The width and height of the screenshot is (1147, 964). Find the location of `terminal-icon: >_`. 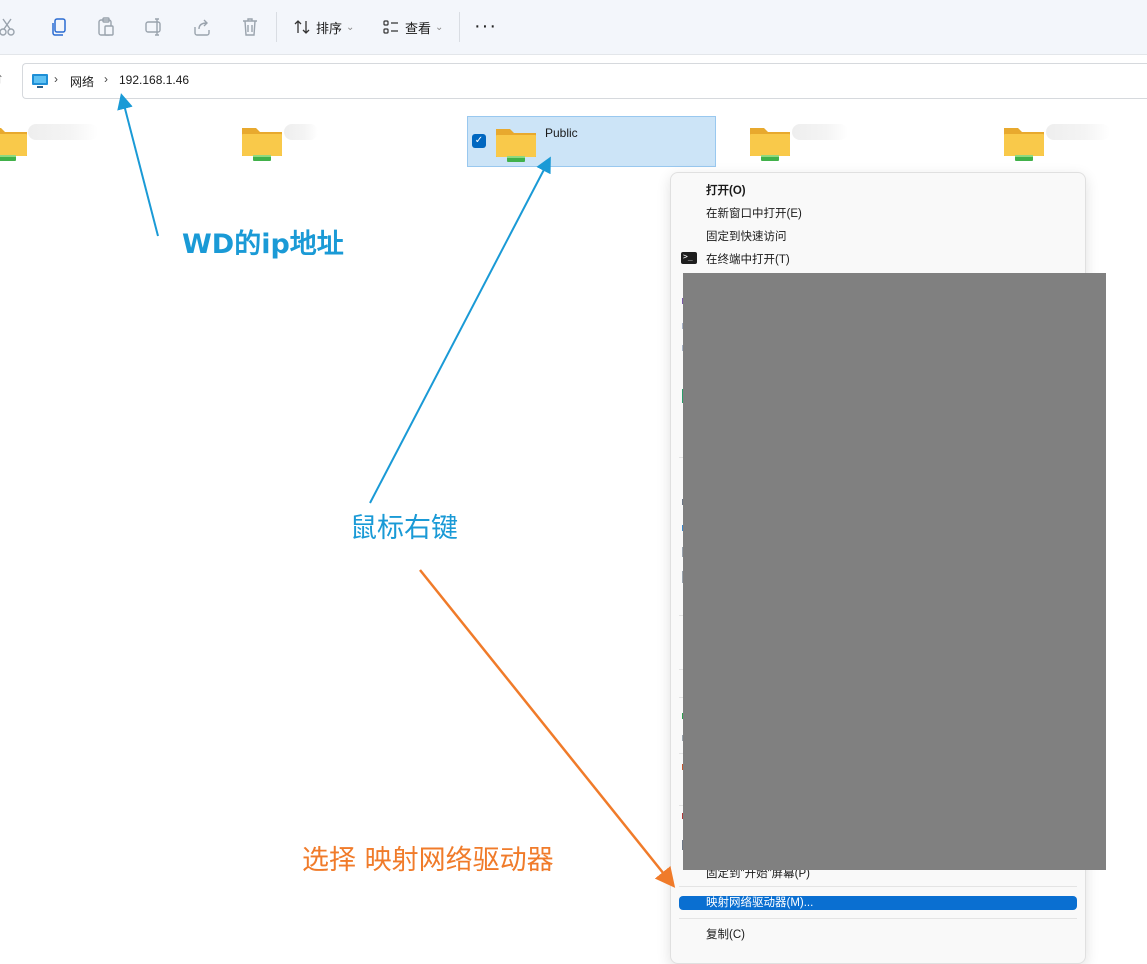

terminal-icon: >_ is located at coordinates (689, 258).